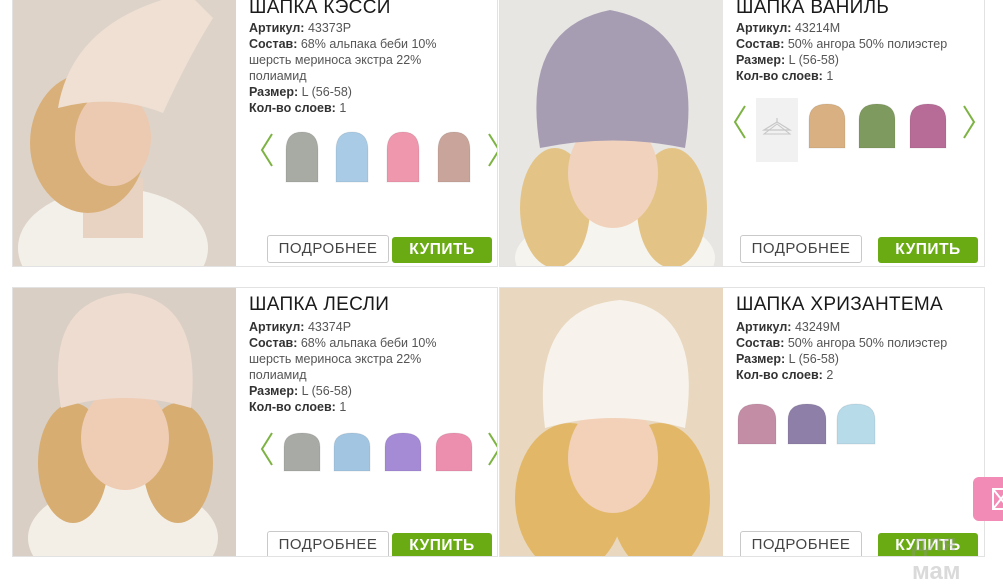  Describe the element at coordinates (365, 327) in the screenshot. I see `article-row: Артикул: 43374P` at that location.